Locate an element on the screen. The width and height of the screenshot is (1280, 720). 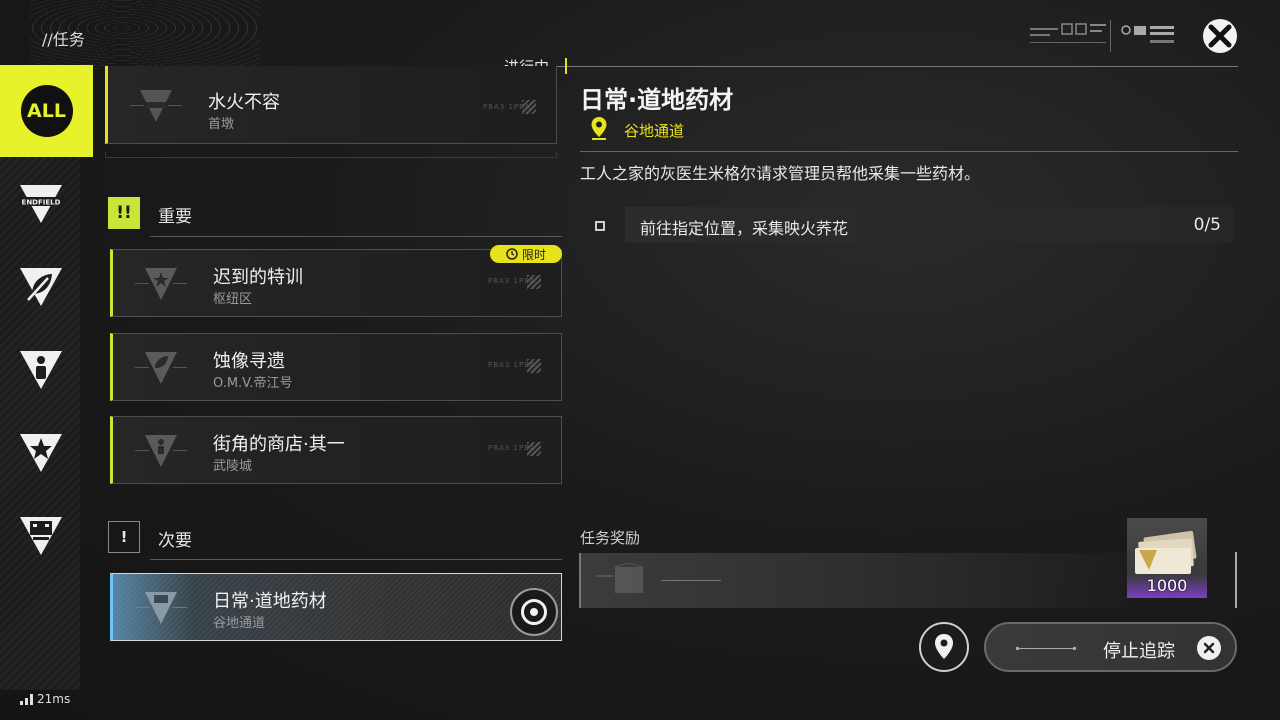
quest-location: 枢纽区 is located at coordinates (233, 299).